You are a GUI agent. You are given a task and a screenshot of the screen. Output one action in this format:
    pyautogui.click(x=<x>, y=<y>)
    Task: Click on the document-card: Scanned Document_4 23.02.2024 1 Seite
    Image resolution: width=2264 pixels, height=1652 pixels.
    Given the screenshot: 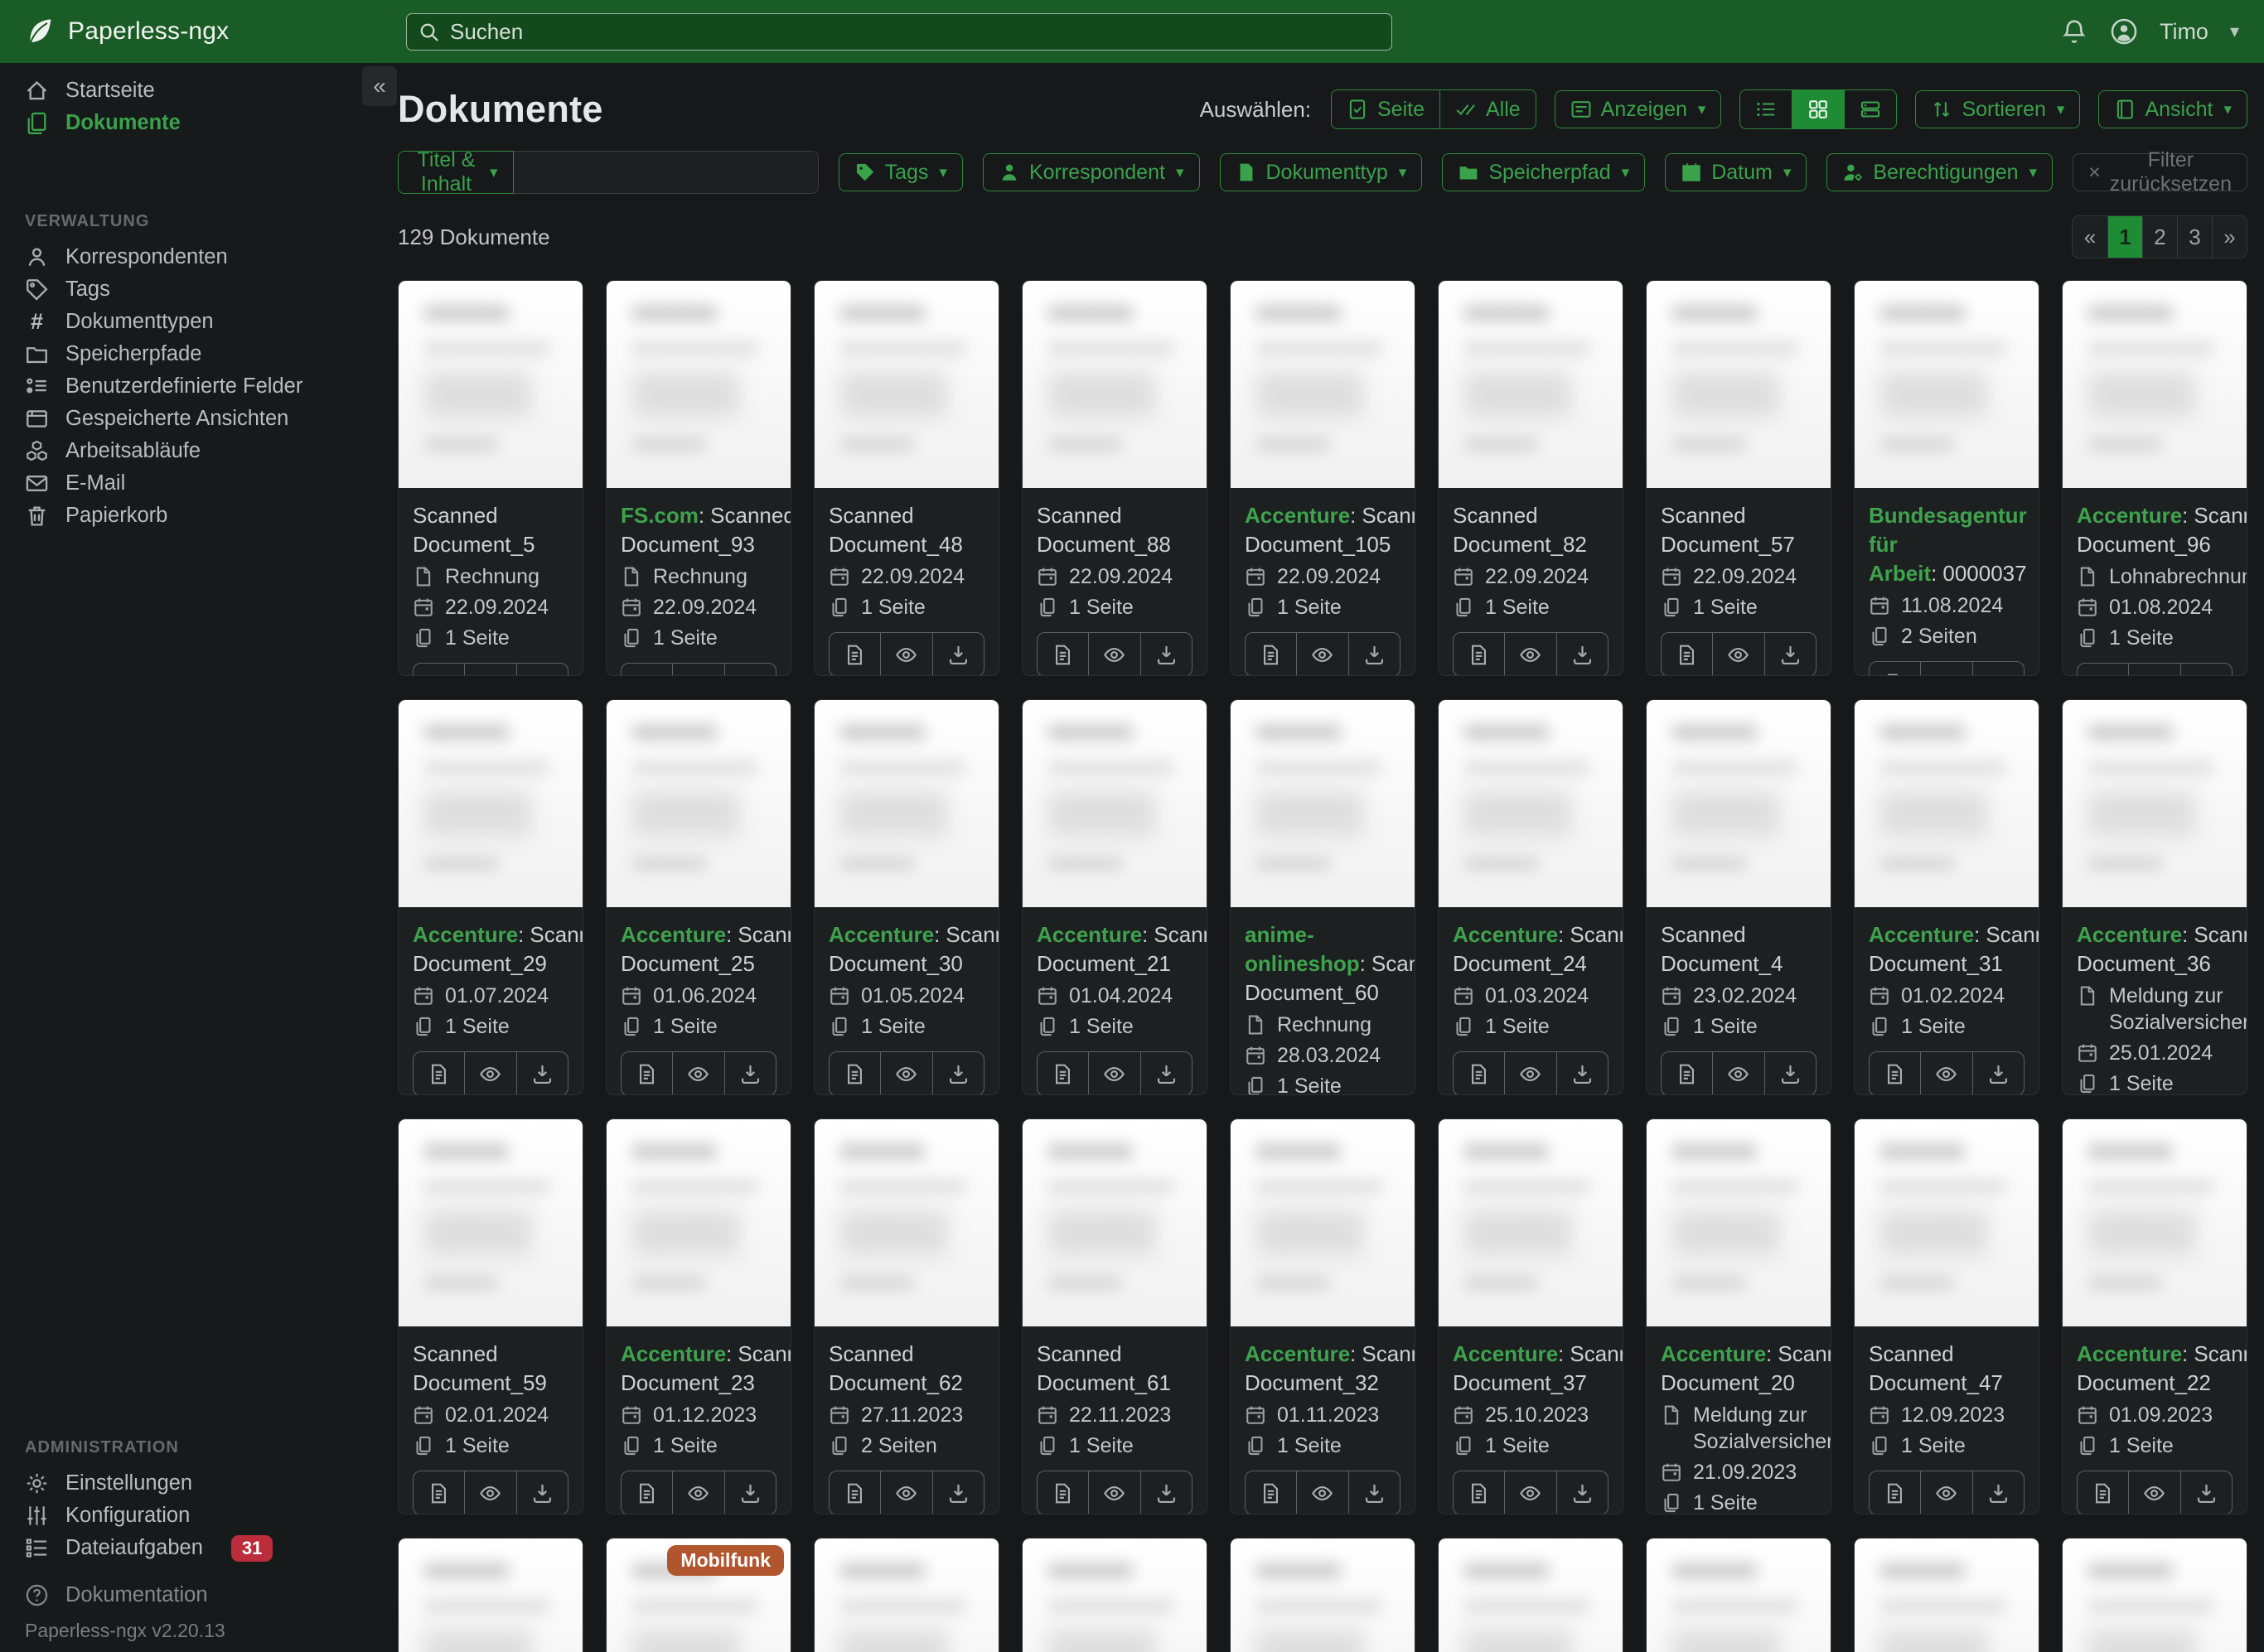 What is the action you would take?
    pyautogui.click(x=1738, y=897)
    